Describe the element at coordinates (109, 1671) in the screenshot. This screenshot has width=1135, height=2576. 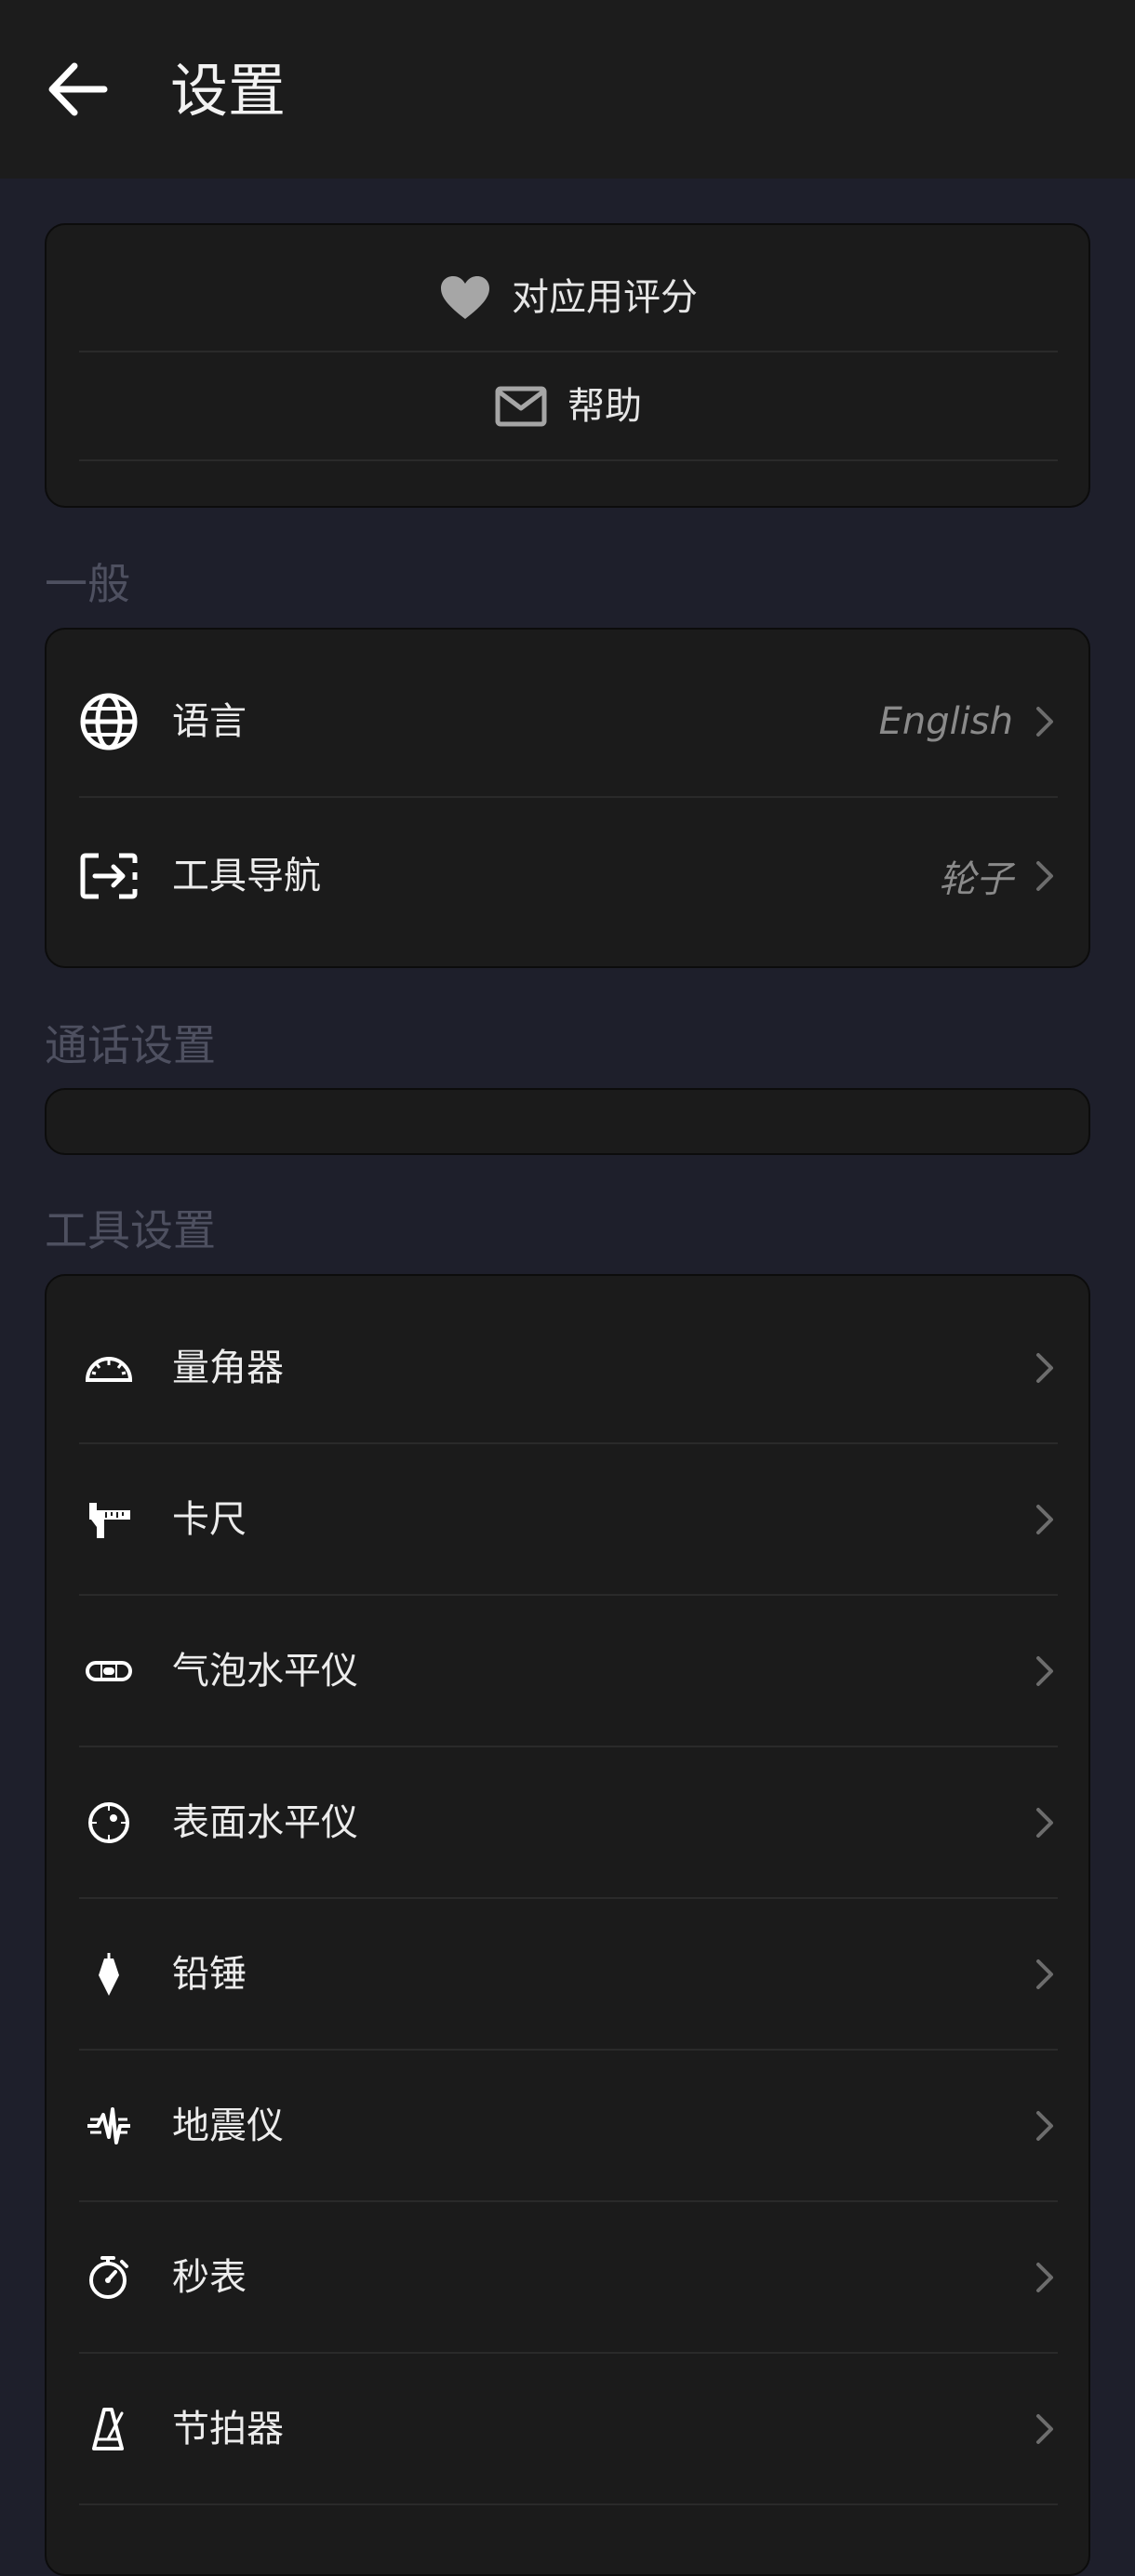
I see `bubble-level-icon` at that location.